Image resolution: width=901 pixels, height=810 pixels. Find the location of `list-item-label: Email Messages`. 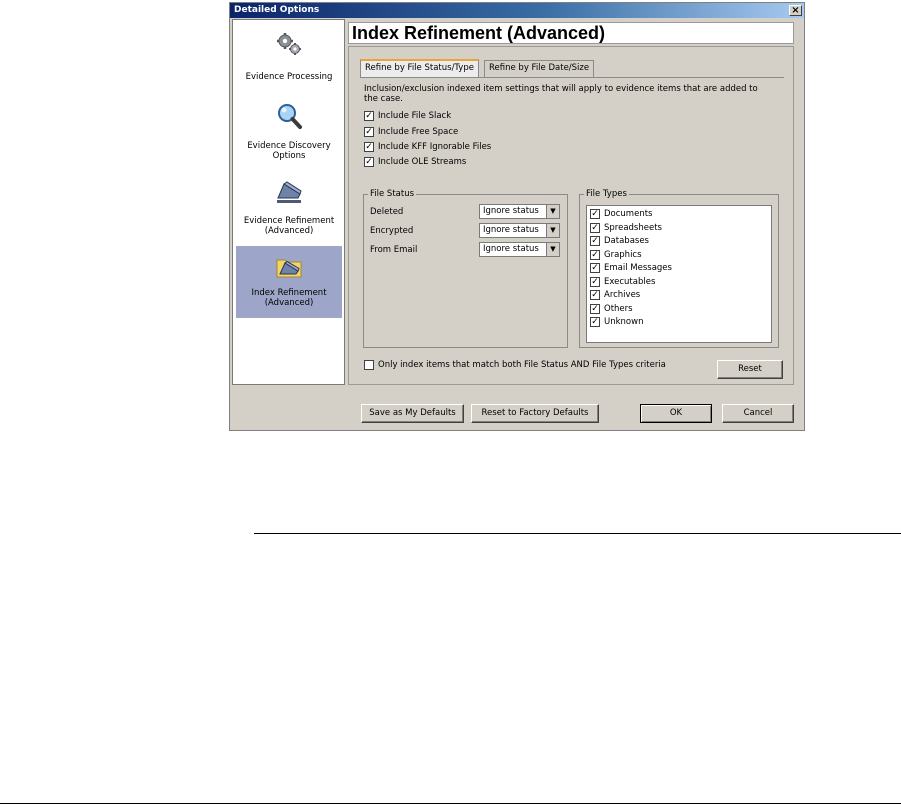

list-item-label: Email Messages is located at coordinates (638, 268).